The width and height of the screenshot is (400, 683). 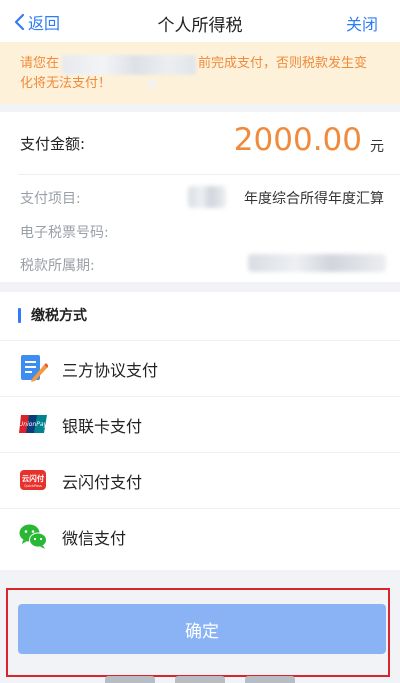 I want to click on svg-text: UnionPay, so click(x=33, y=424).